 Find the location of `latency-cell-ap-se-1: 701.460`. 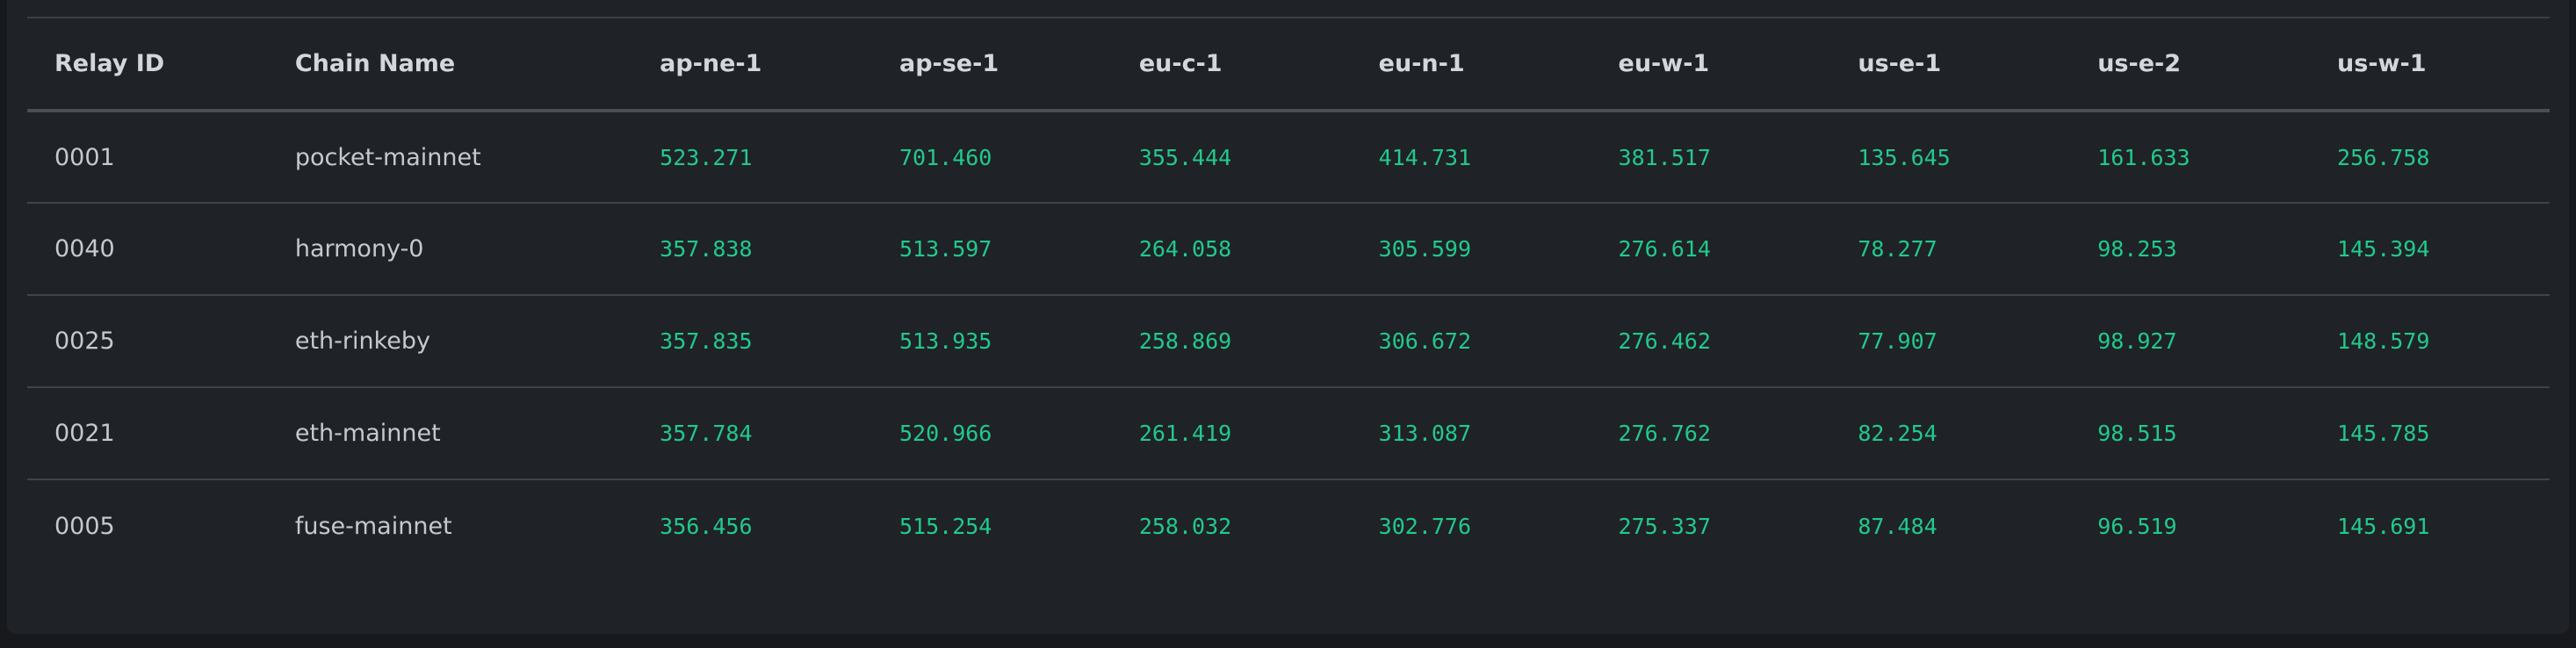

latency-cell-ap-se-1: 701.460 is located at coordinates (945, 157).